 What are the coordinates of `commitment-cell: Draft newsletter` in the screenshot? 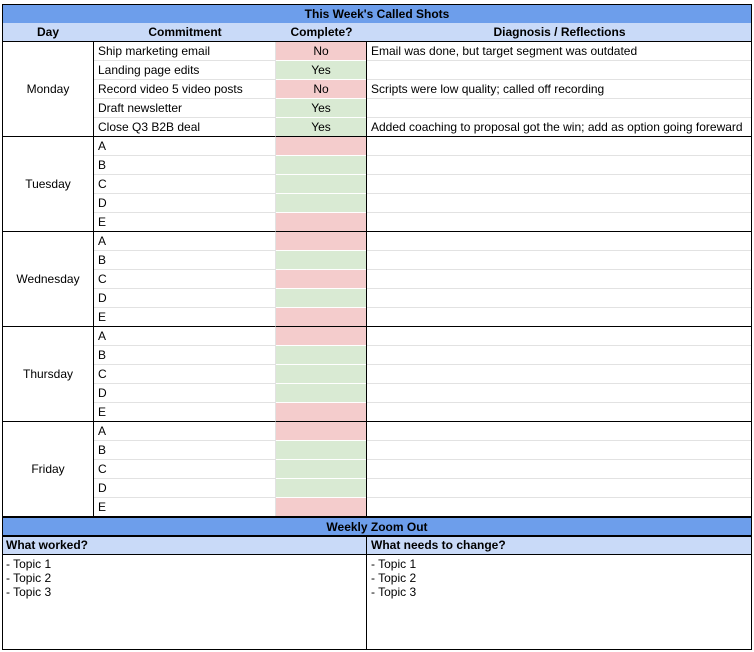 It's located at (185, 108).